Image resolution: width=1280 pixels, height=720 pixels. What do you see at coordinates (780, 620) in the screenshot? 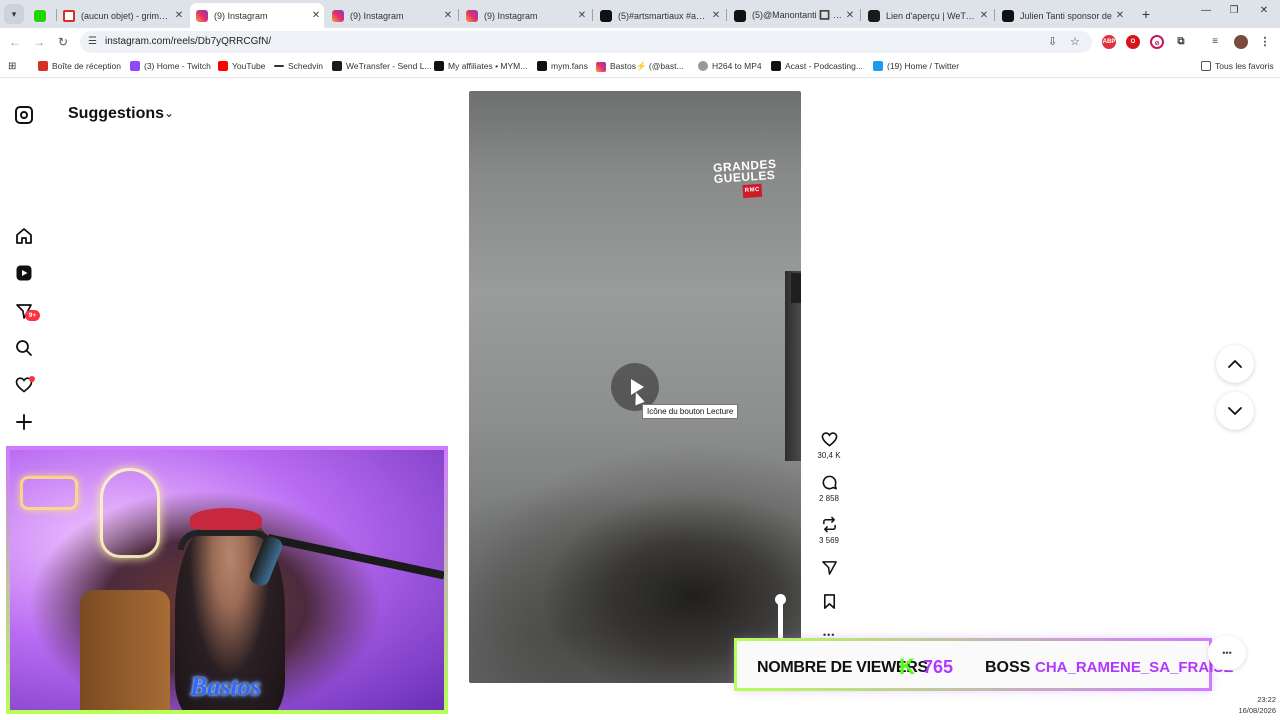
I see `volume-slider` at bounding box center [780, 620].